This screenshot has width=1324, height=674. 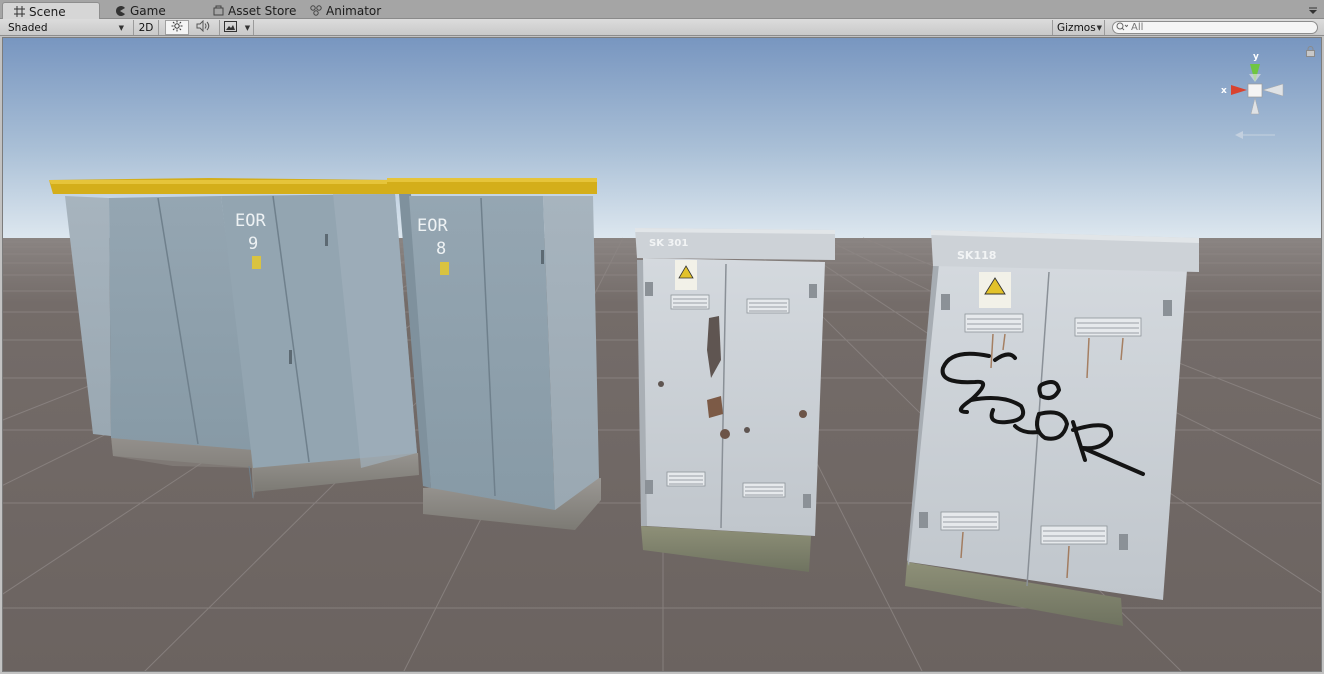 What do you see at coordinates (316, 11) in the screenshot?
I see `animator-icon` at bounding box center [316, 11].